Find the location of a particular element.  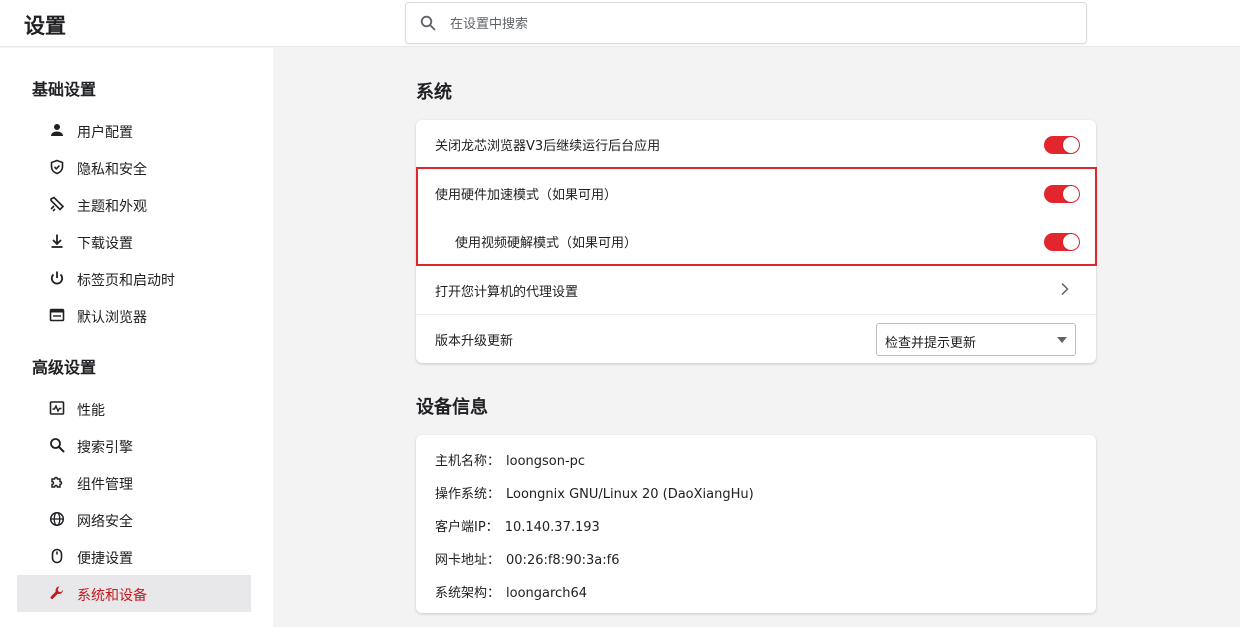

update-mode-select: 检查并提示更新 is located at coordinates (976, 339).